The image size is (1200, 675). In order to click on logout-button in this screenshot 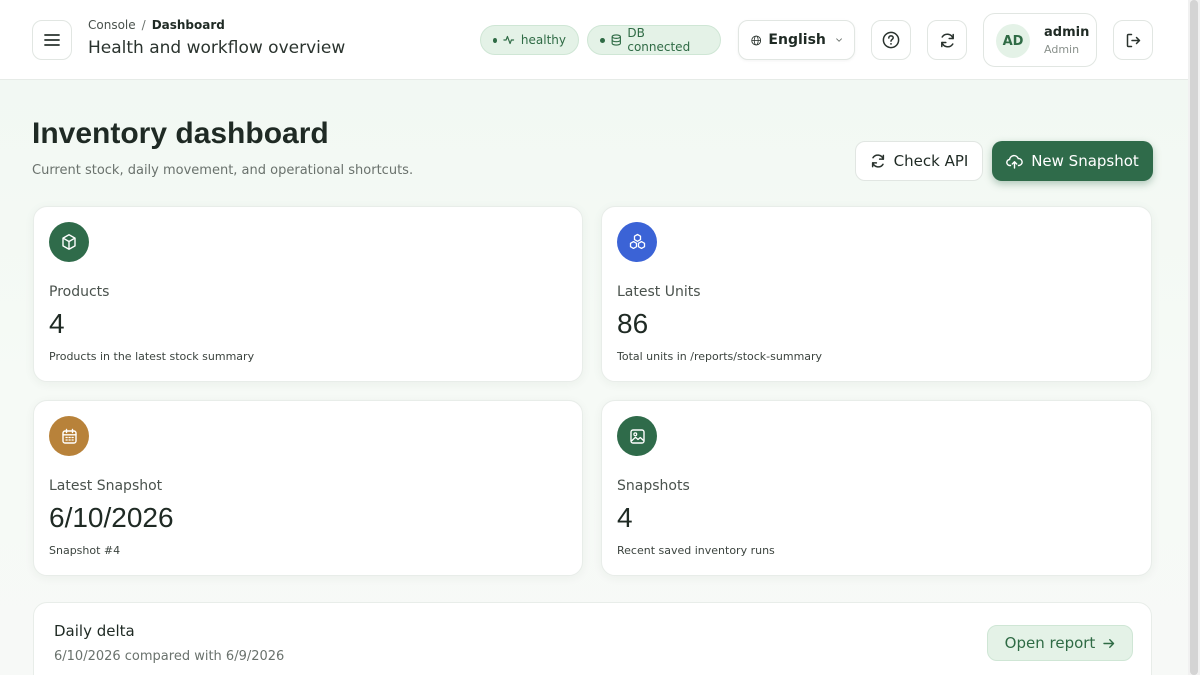, I will do `click(1133, 40)`.